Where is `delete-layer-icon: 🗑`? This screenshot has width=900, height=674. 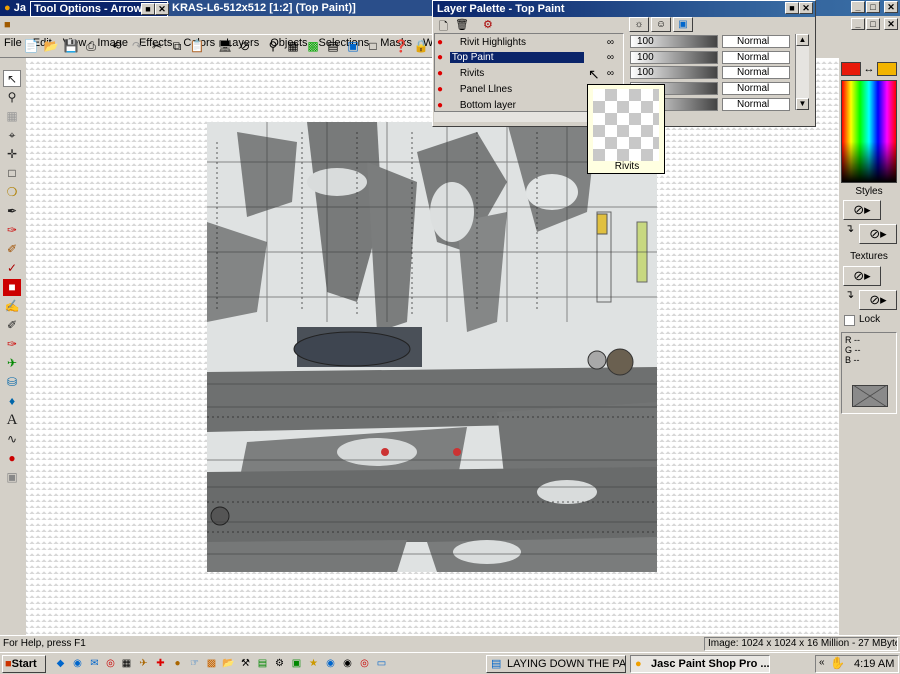
delete-layer-icon: 🗑 is located at coordinates (462, 24).